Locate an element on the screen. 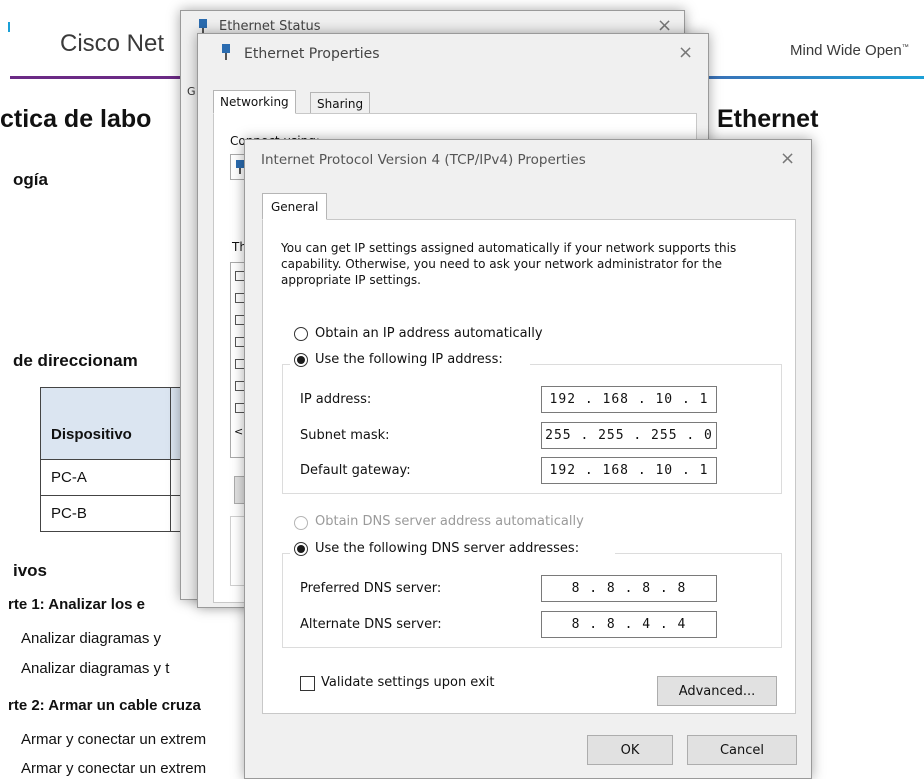 The height and width of the screenshot is (779, 924). part-2-heading: rte 2: Armar un cable cruza is located at coordinates (104, 705).